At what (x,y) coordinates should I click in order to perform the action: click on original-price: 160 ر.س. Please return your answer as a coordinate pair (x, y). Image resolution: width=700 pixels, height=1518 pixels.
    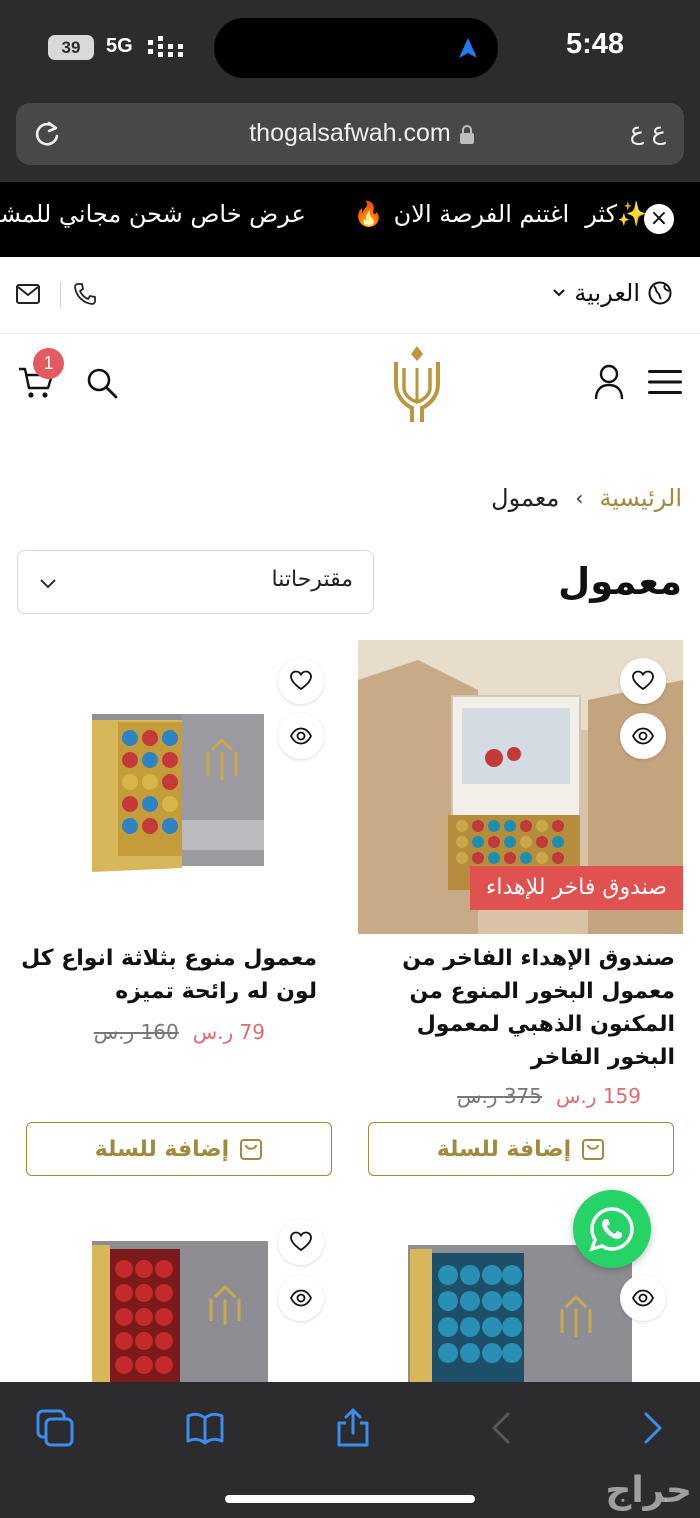
    Looking at the image, I should click on (136, 1032).